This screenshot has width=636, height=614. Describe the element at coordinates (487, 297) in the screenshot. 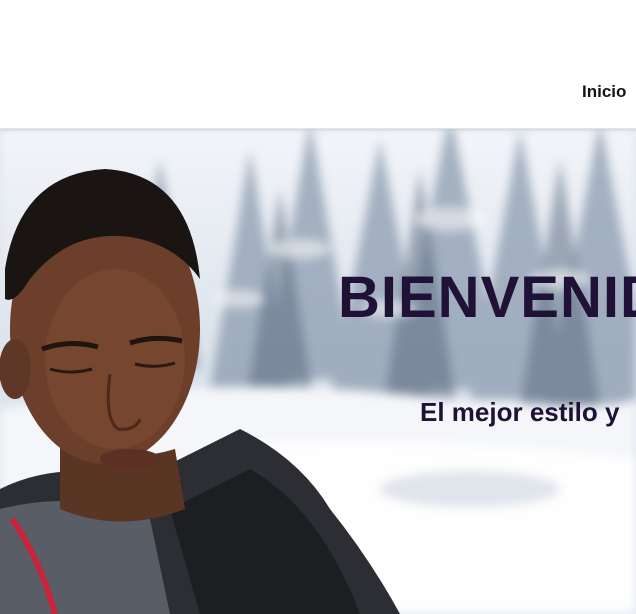

I see `hero-title: BIENVENID` at that location.